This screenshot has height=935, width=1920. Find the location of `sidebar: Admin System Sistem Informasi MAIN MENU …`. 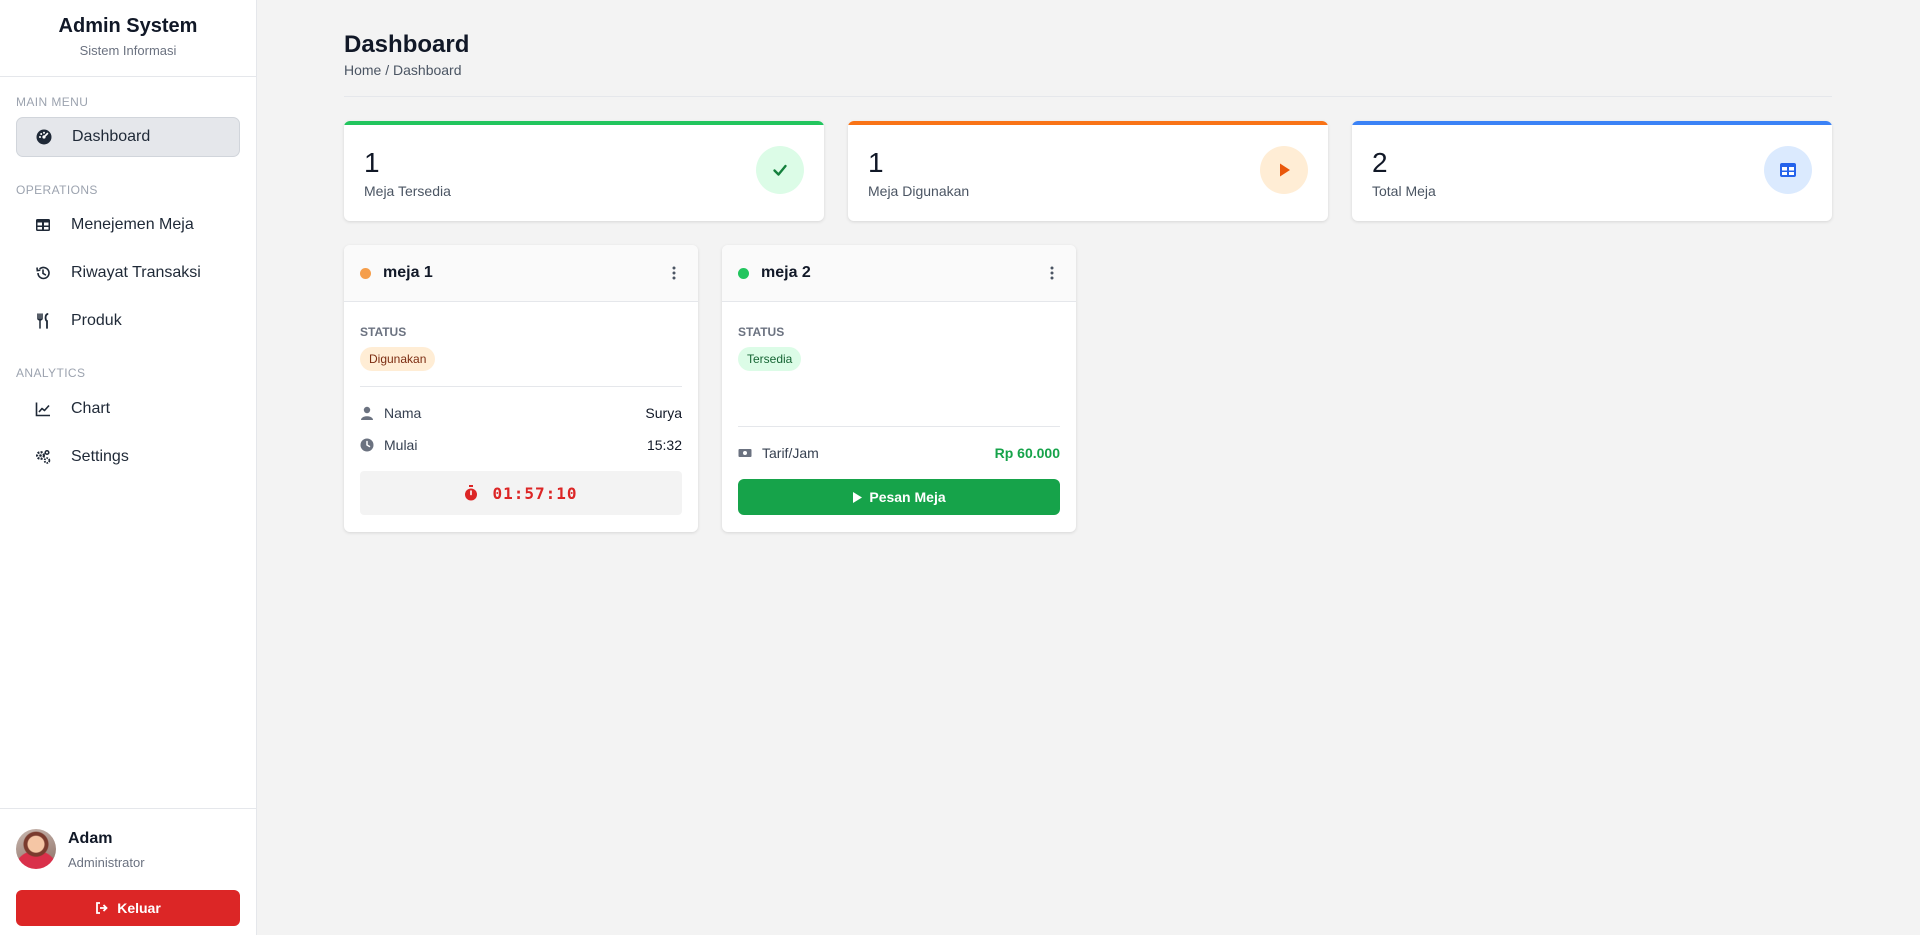

sidebar: Admin System Sistem Informasi MAIN MENU … is located at coordinates (128, 467).